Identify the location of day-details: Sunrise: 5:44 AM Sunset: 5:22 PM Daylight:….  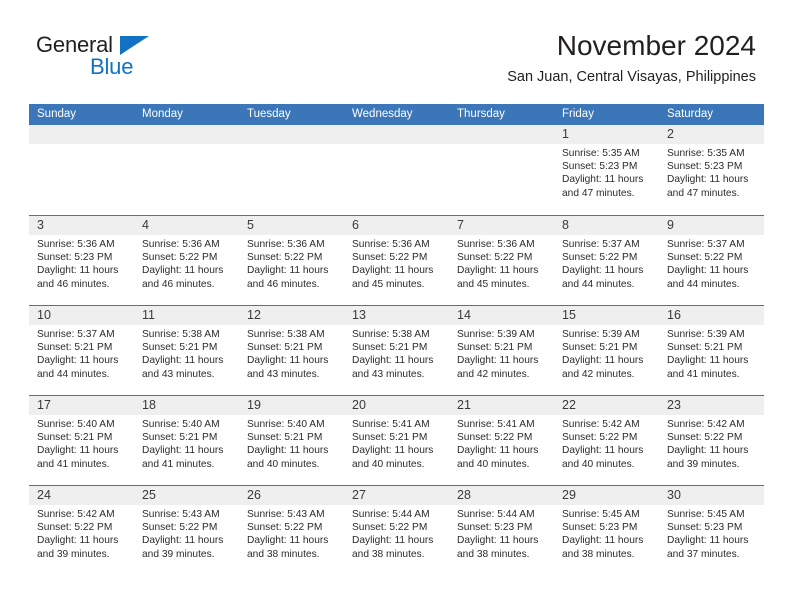
(396, 533).